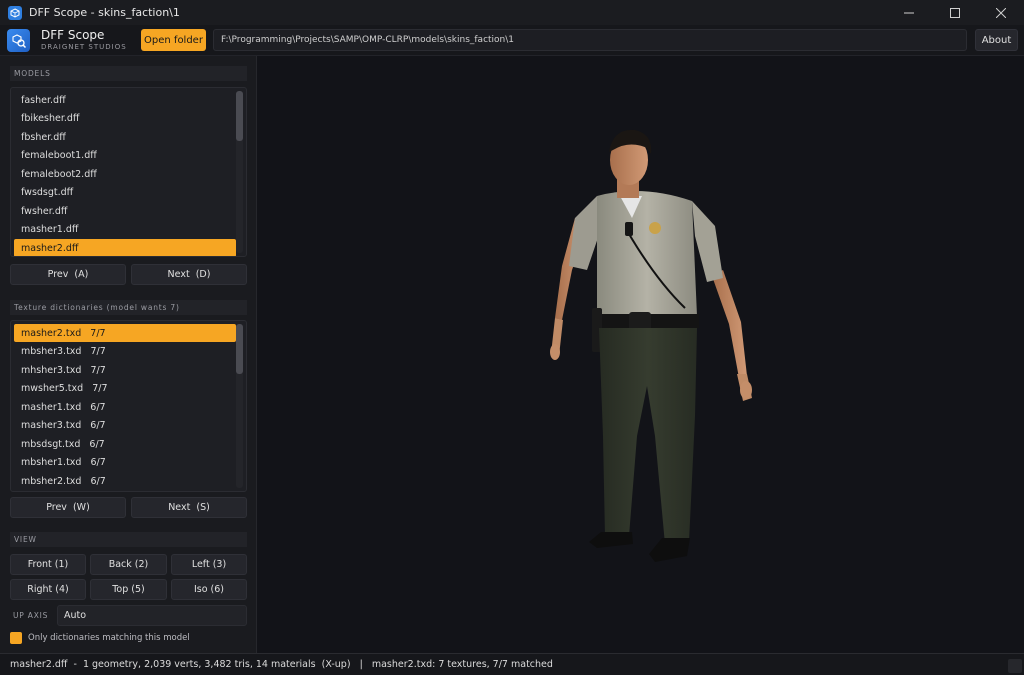 Image resolution: width=1024 pixels, height=675 pixels. What do you see at coordinates (125, 481) in the screenshot?
I see `list-item: mbsher2.txd 6/7` at bounding box center [125, 481].